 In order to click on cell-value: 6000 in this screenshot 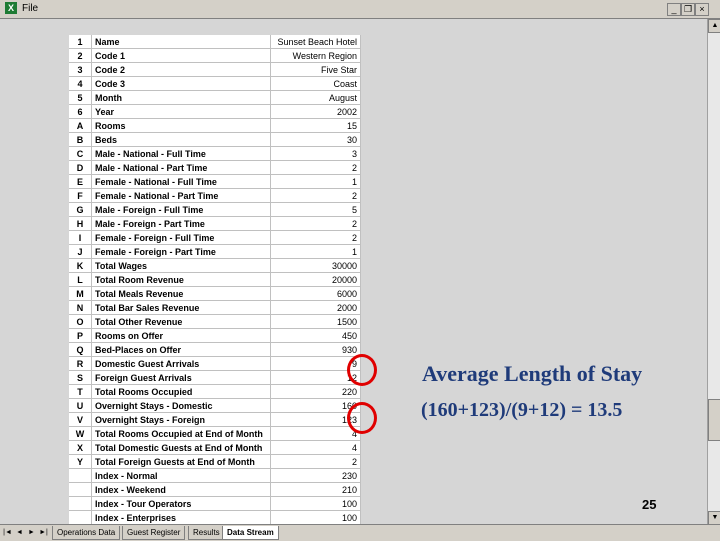, I will do `click(315, 293)`.